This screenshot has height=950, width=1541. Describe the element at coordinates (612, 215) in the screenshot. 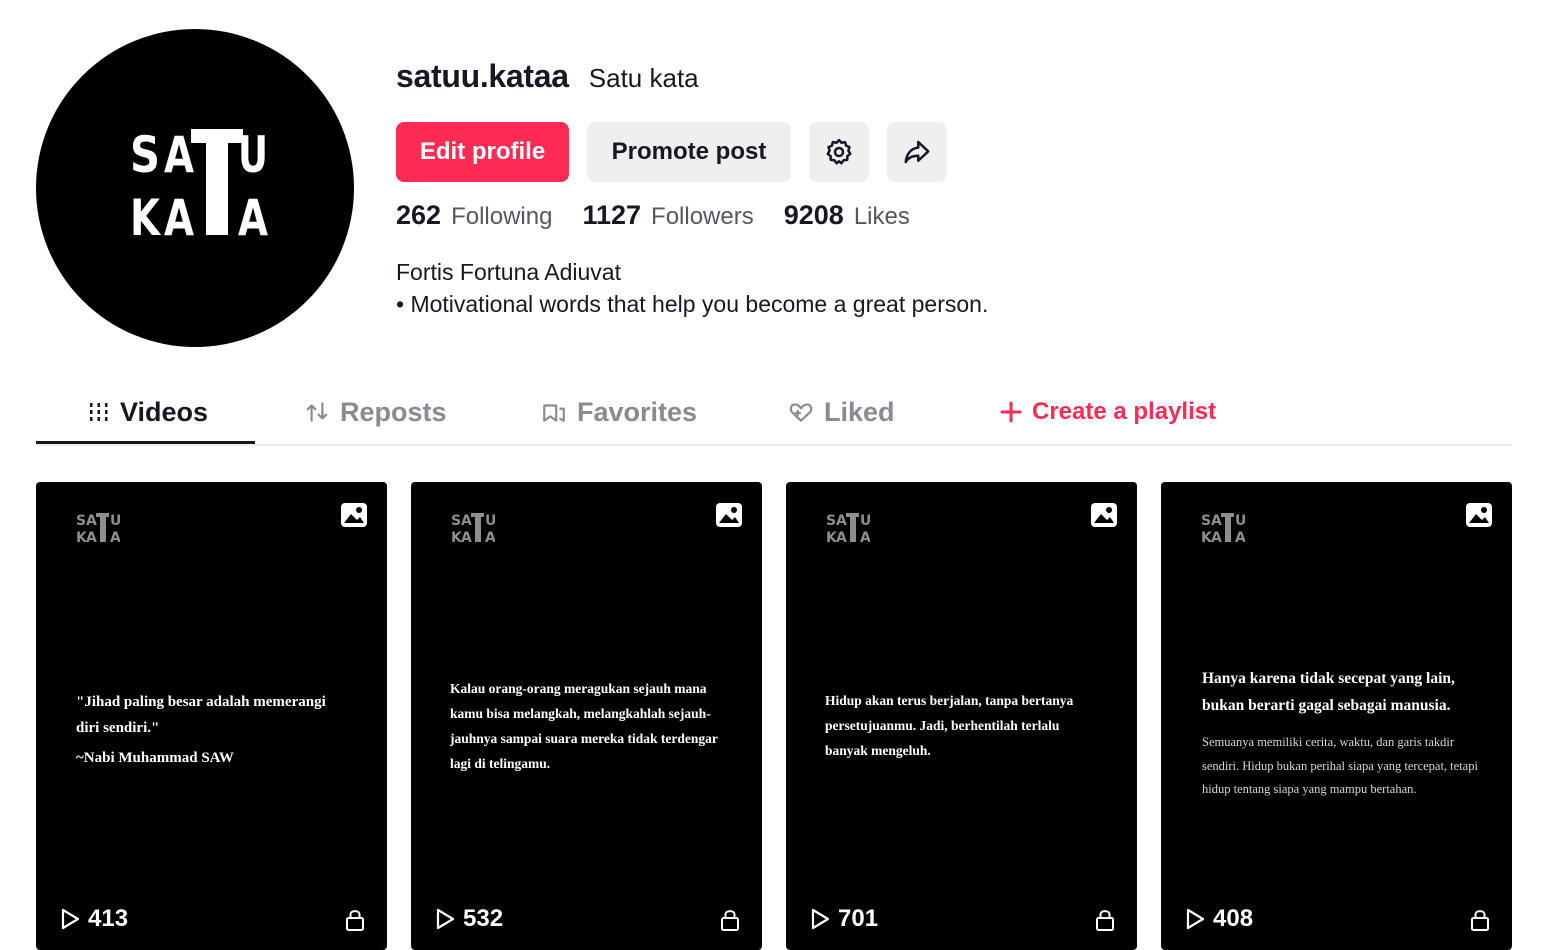

I see `followers-count: 1127` at that location.